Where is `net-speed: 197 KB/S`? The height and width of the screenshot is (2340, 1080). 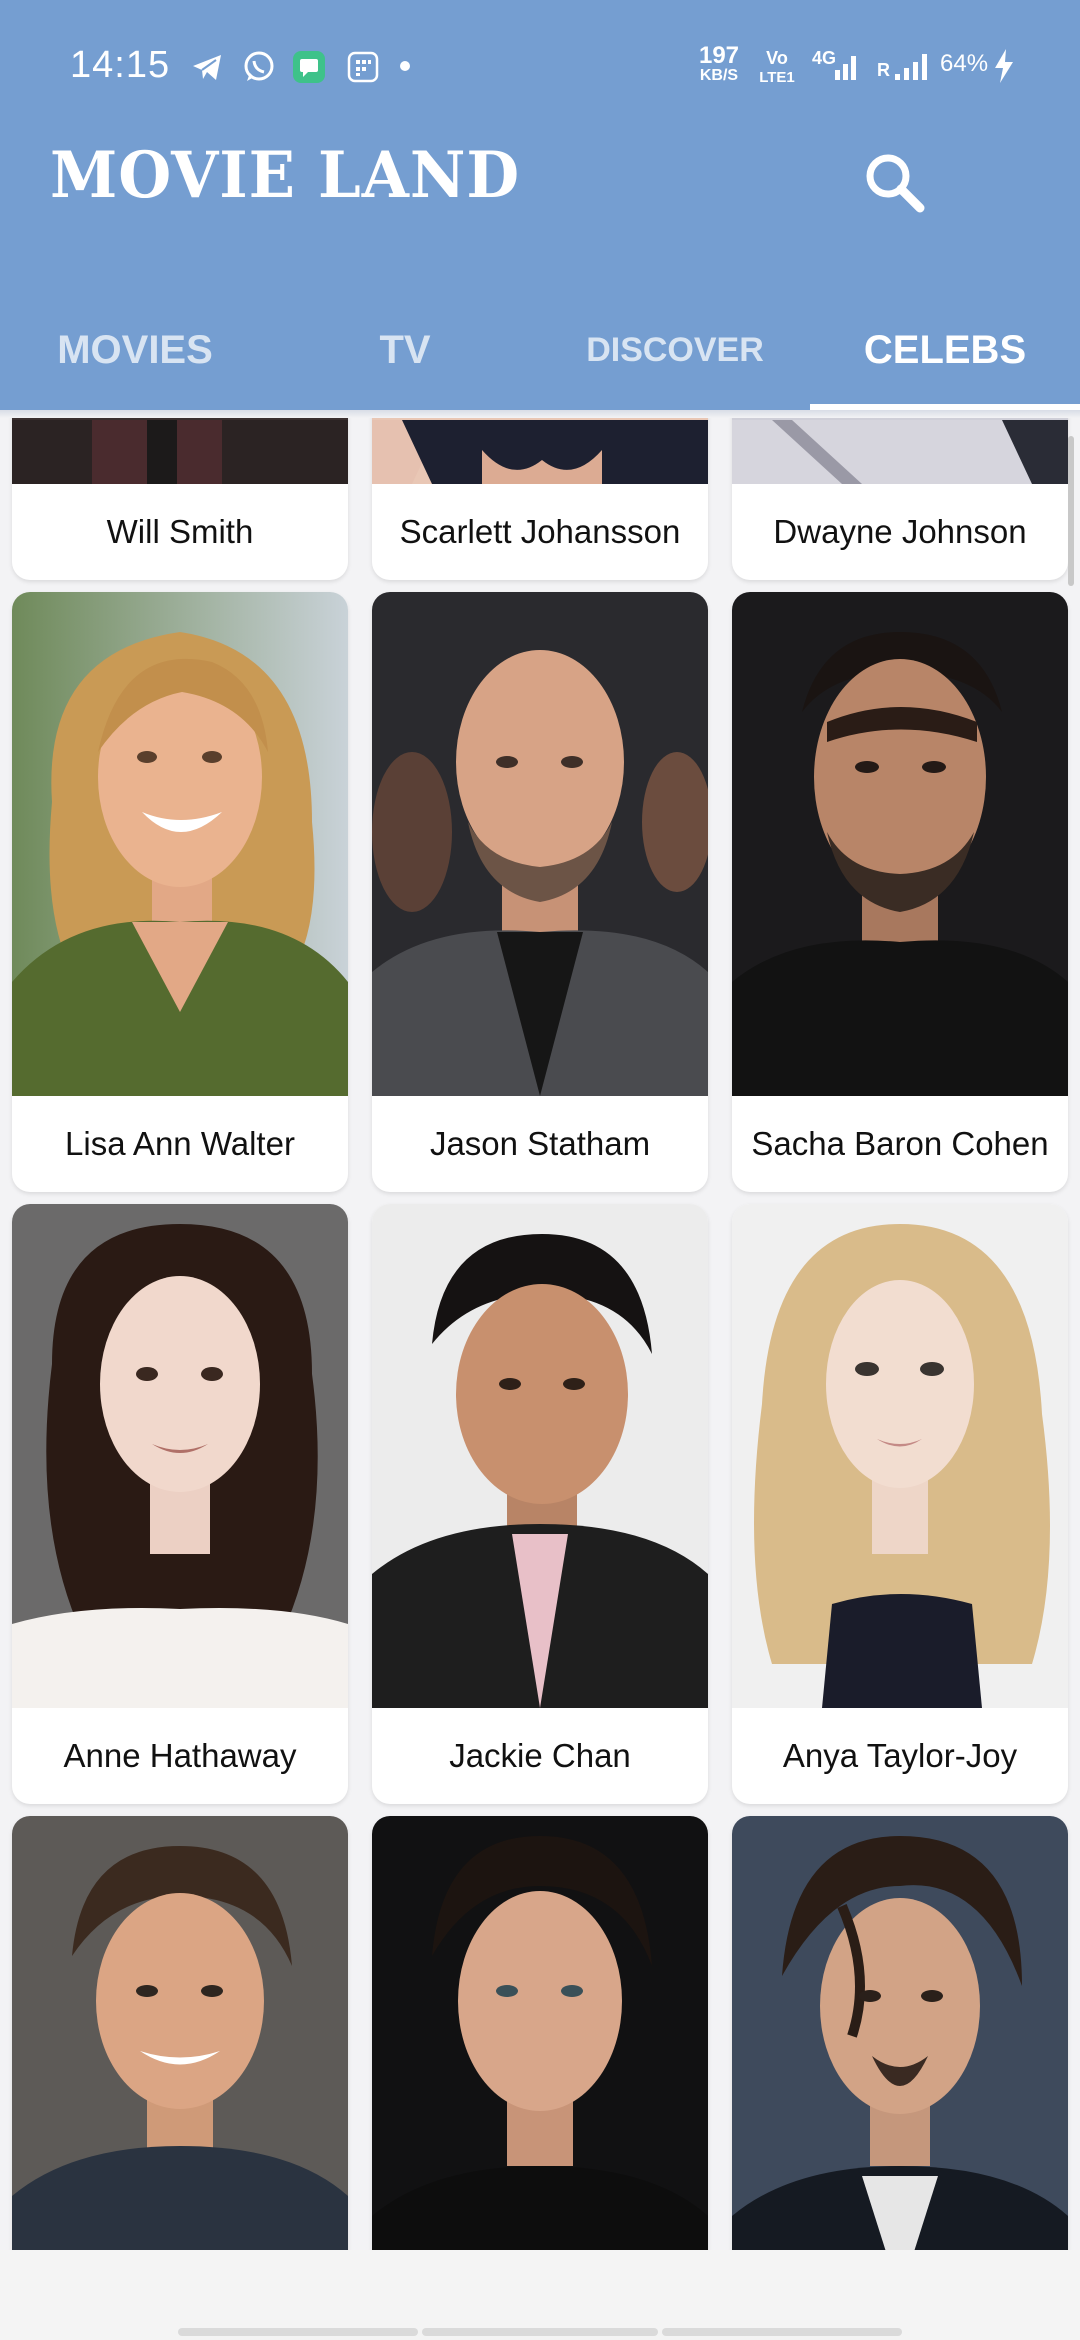 net-speed: 197 KB/S is located at coordinates (719, 64).